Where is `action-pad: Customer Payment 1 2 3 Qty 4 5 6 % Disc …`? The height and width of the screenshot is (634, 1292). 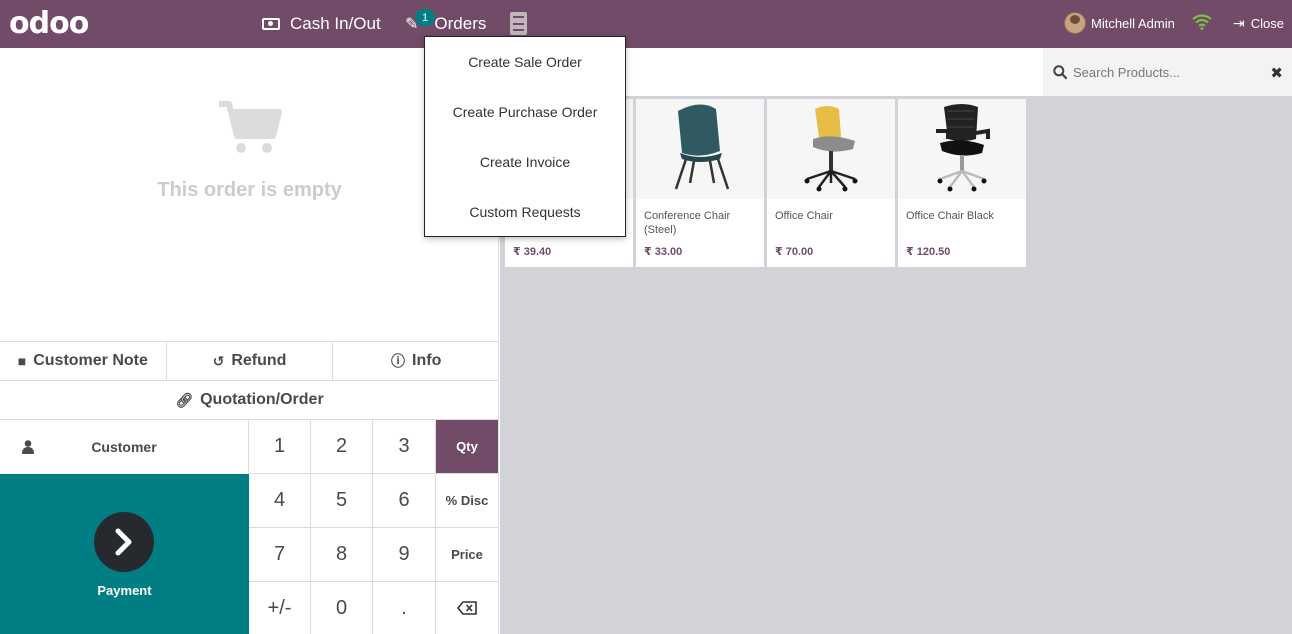
action-pad: Customer Payment 1 2 3 Qty 4 5 6 % Disc … is located at coordinates (249, 526).